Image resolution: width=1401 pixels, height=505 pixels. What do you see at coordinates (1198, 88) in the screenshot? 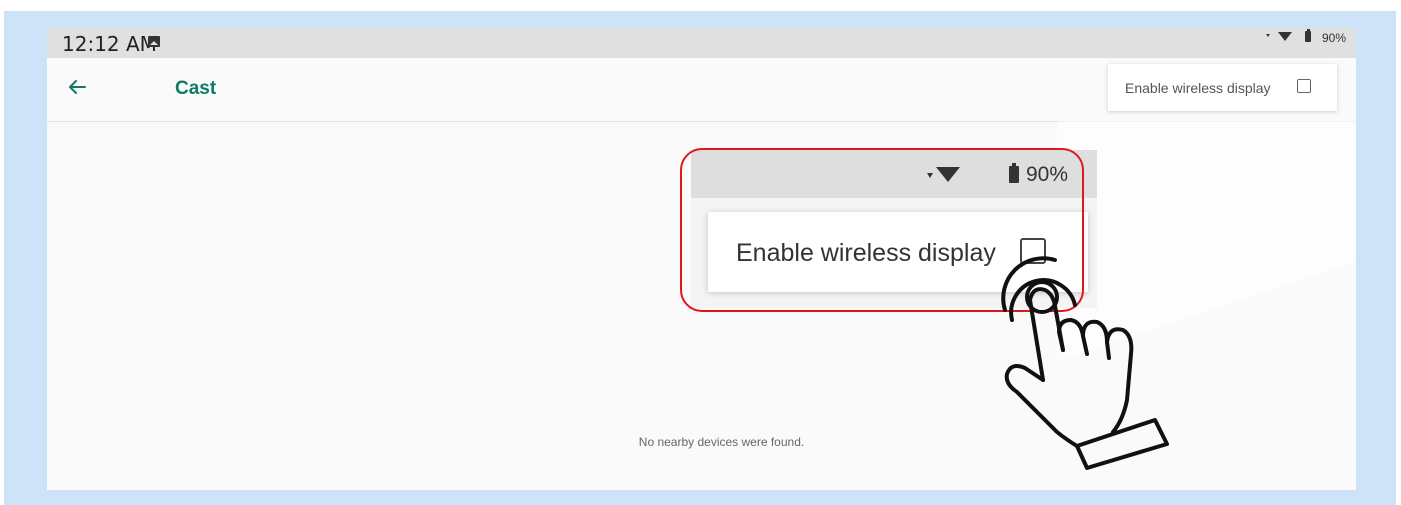
I see `enable-wireless-display-label: Enable wireless display` at bounding box center [1198, 88].